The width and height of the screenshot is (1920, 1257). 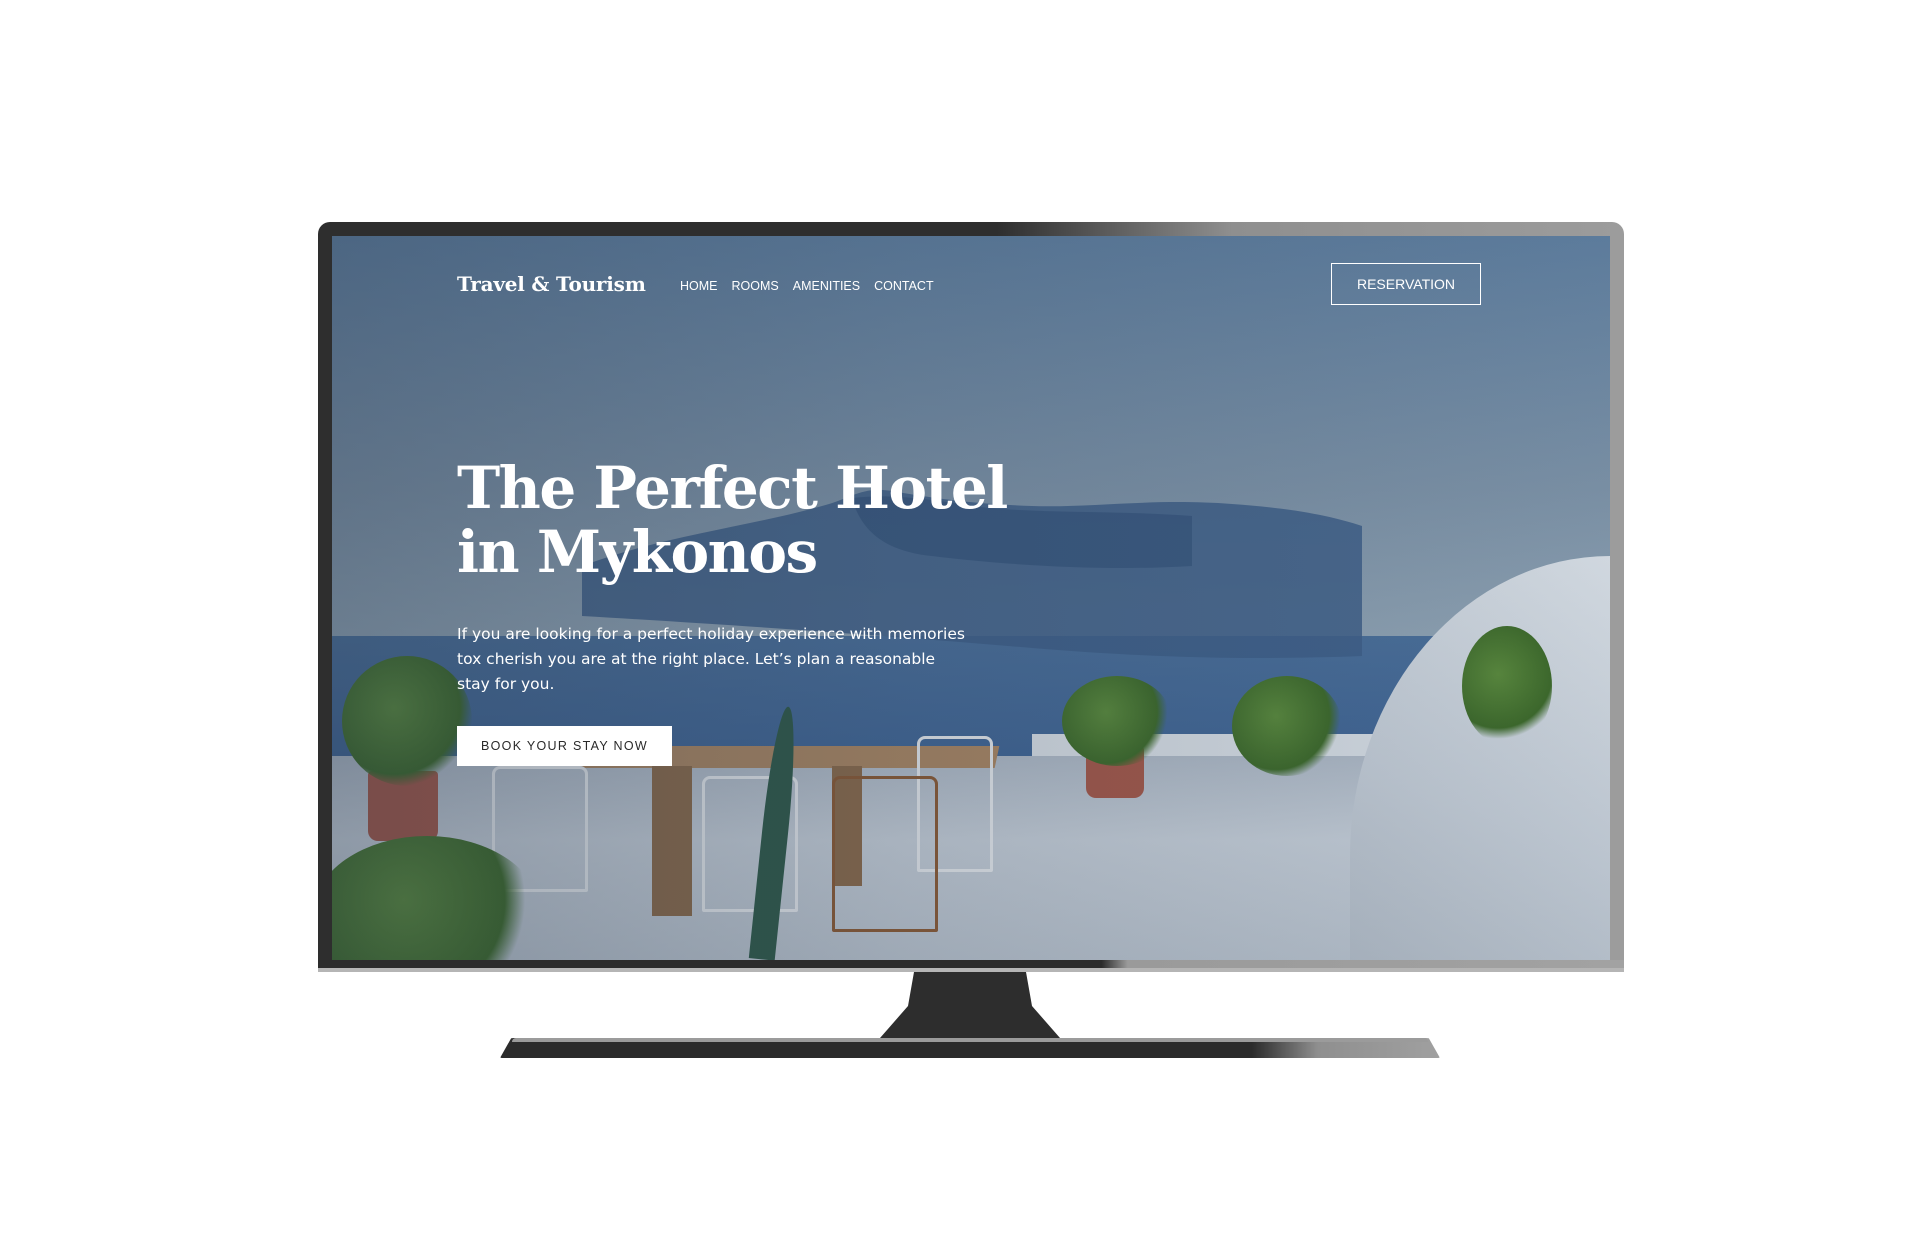 What do you see at coordinates (1406, 284) in the screenshot?
I see `reservation-button: RESERVATION` at bounding box center [1406, 284].